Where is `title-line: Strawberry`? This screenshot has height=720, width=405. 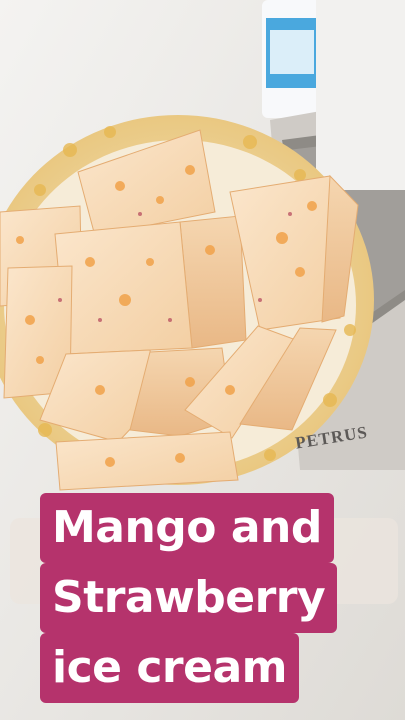
title-line: Strawberry is located at coordinates (189, 598).